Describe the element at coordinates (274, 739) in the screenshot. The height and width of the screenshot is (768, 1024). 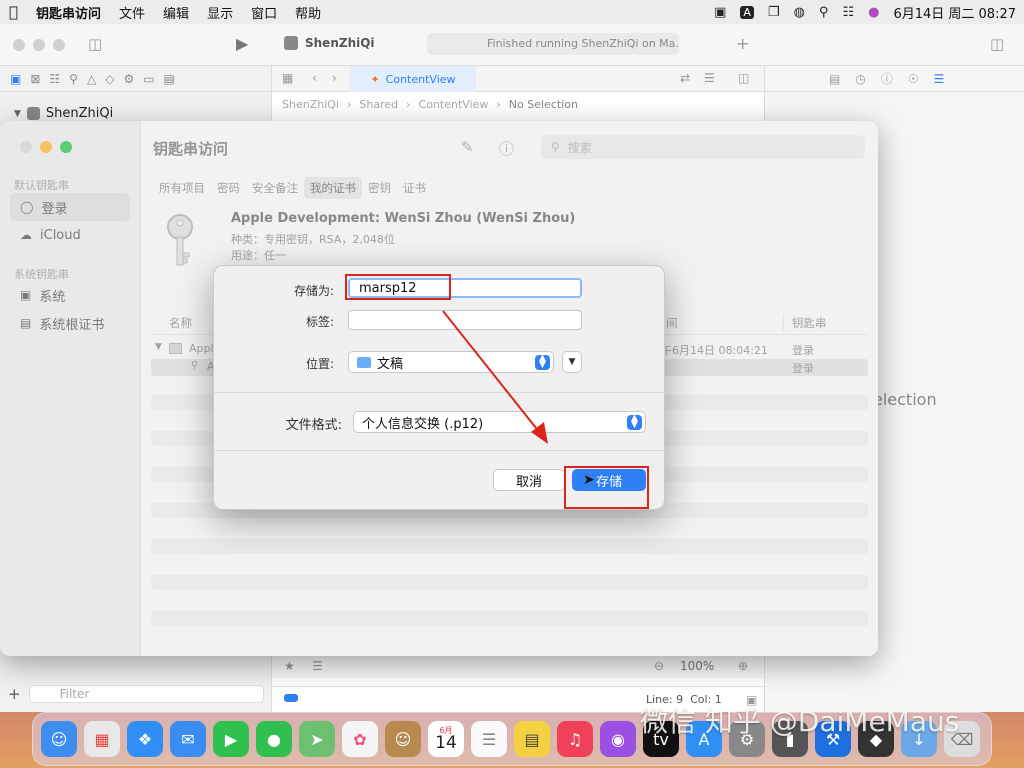
I see `messages-icon: ●` at that location.